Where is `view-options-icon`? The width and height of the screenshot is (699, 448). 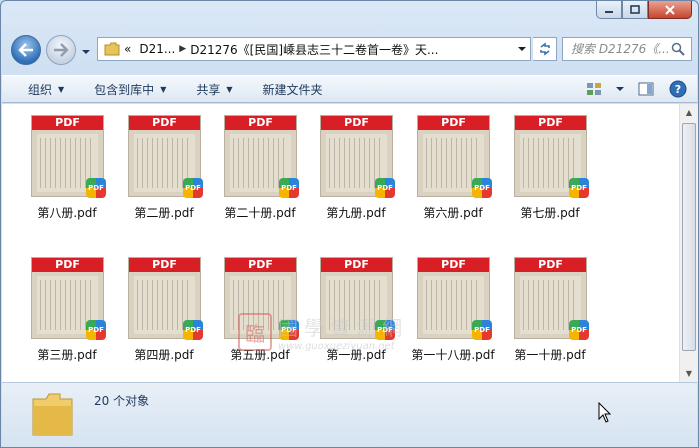 view-options-icon is located at coordinates (594, 89).